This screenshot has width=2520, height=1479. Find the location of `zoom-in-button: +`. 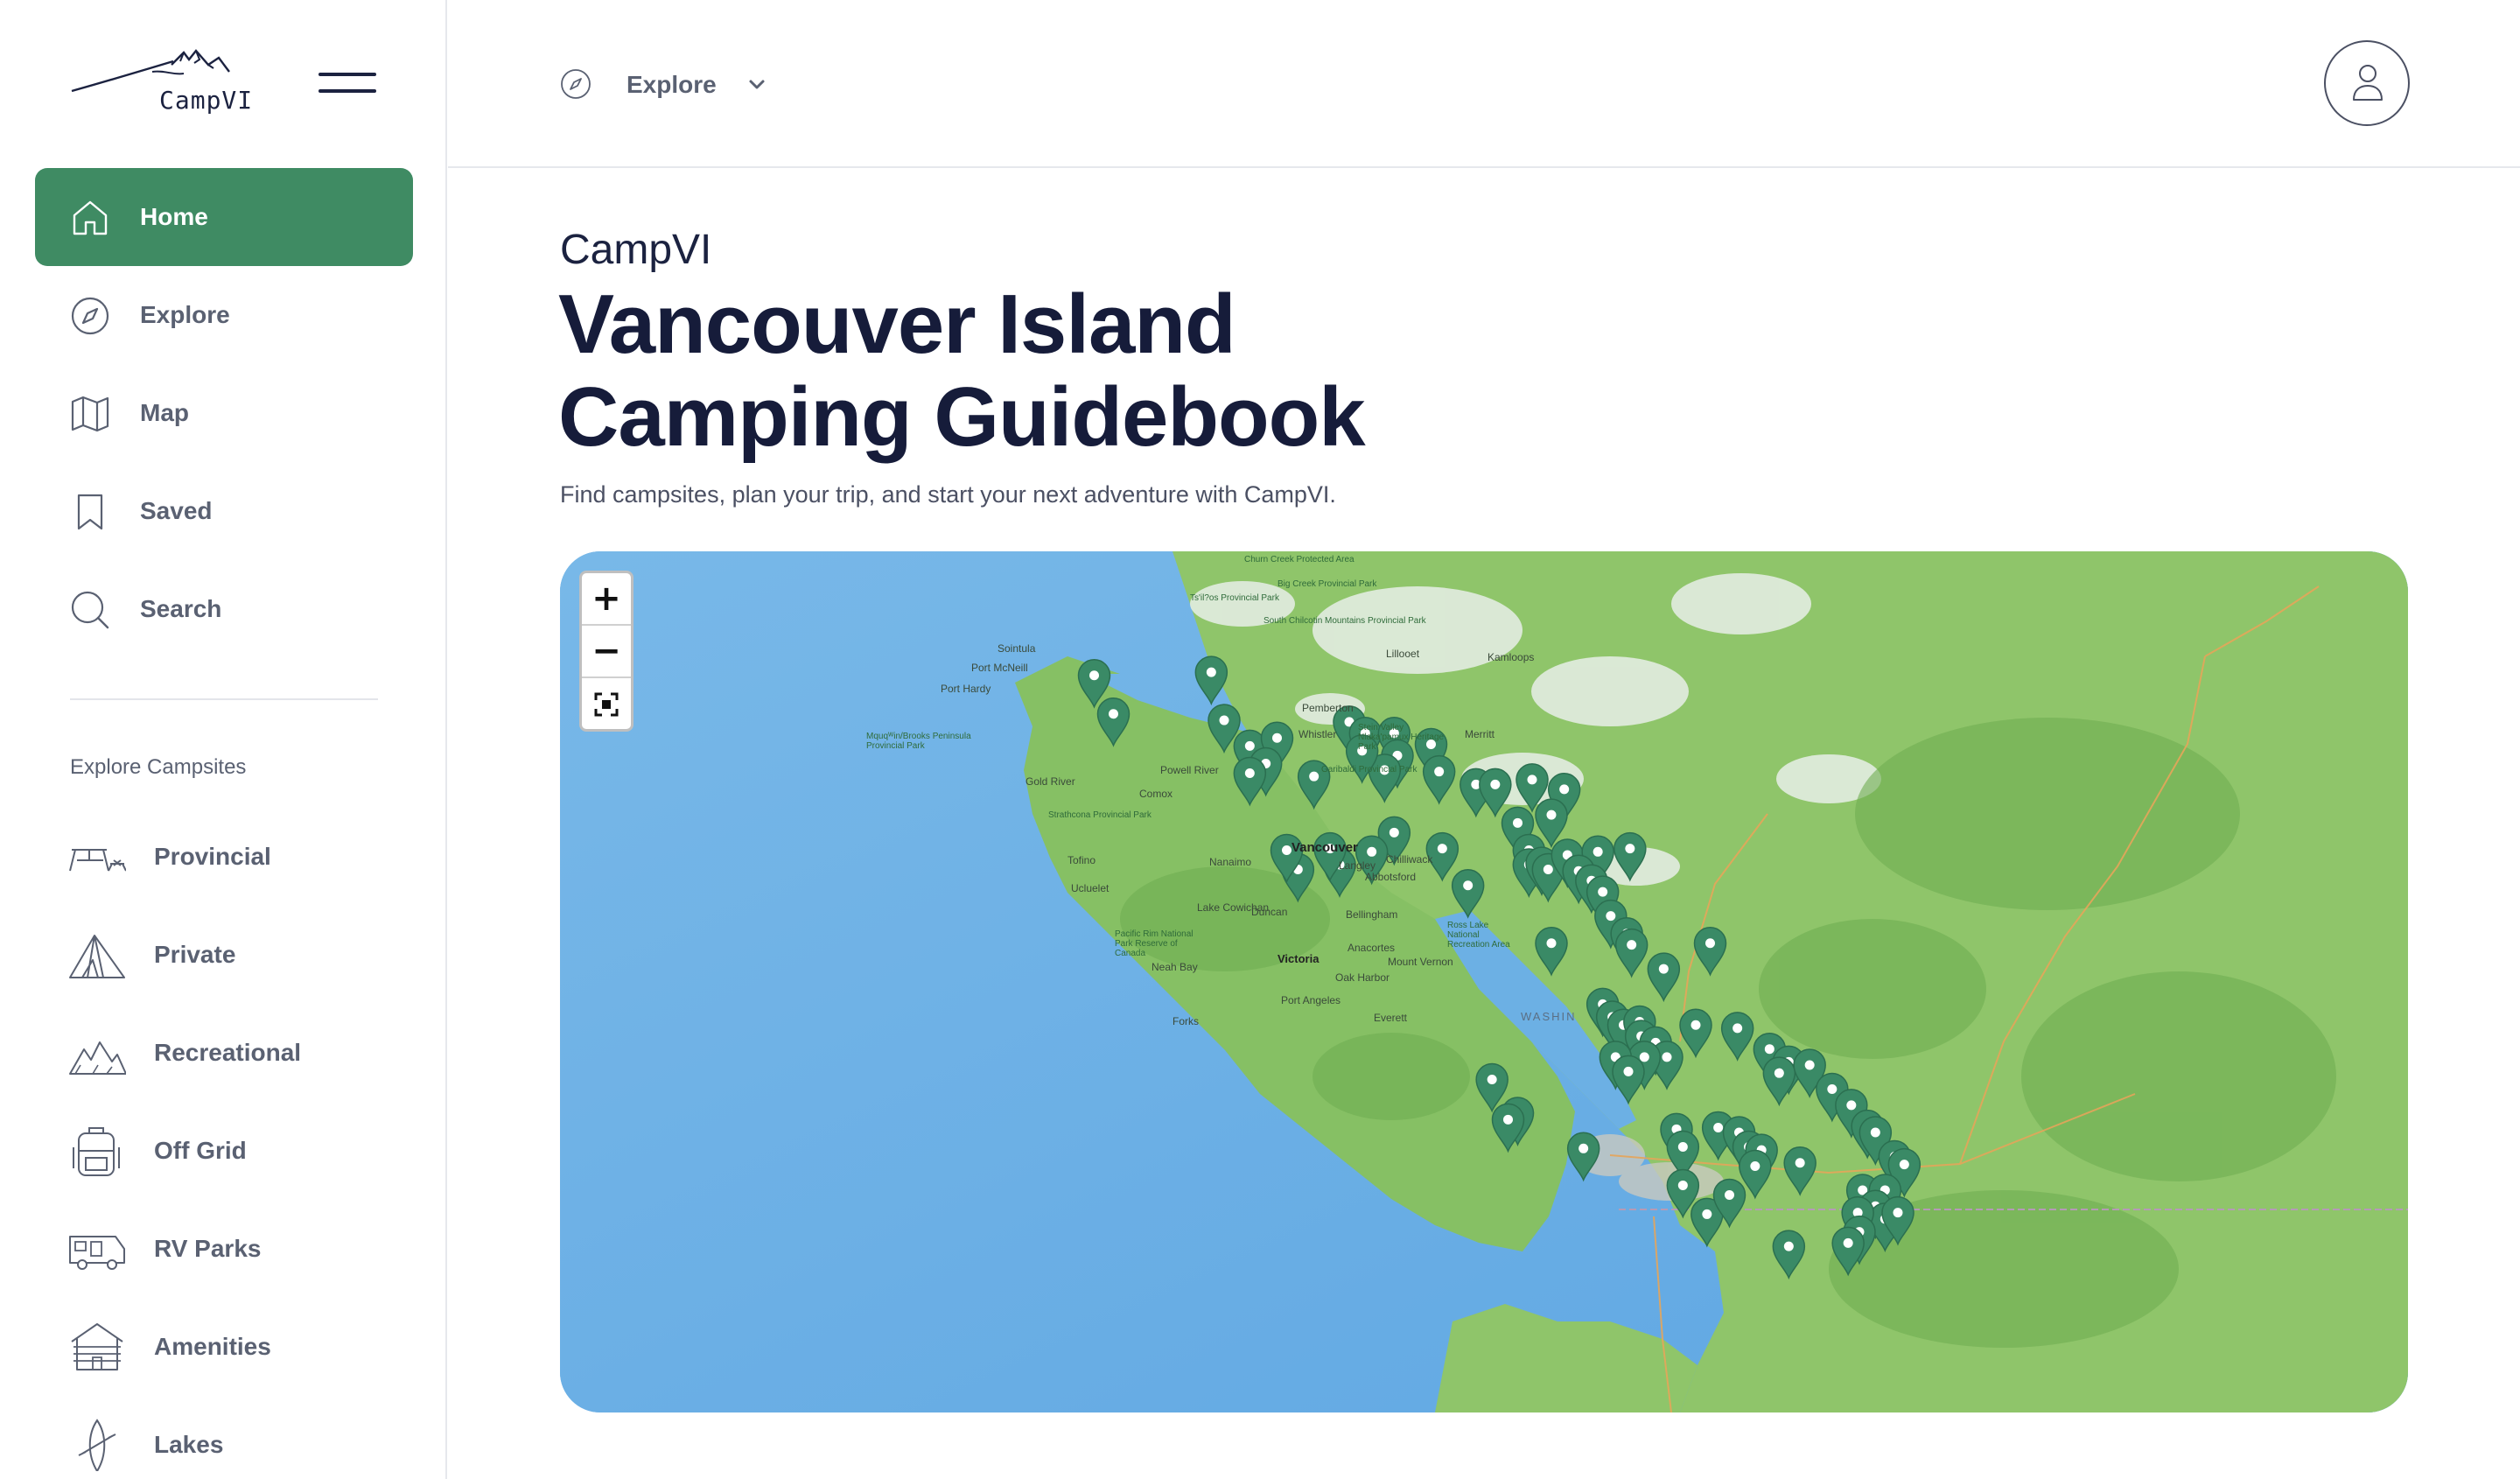

zoom-in-button: + is located at coordinates (606, 599).